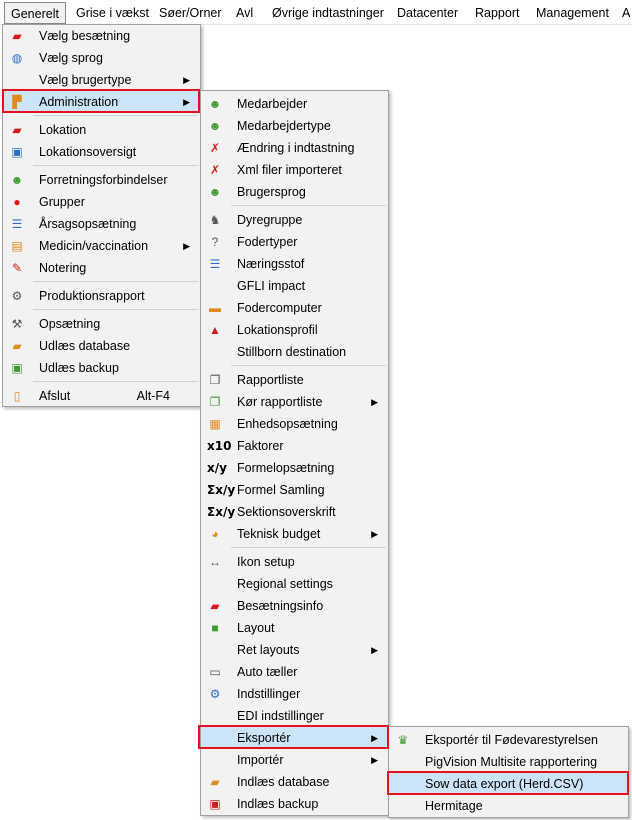 Image resolution: width=632 pixels, height=820 pixels. What do you see at coordinates (294, 628) in the screenshot?
I see `menu-item-layout: ■ Layout` at bounding box center [294, 628].